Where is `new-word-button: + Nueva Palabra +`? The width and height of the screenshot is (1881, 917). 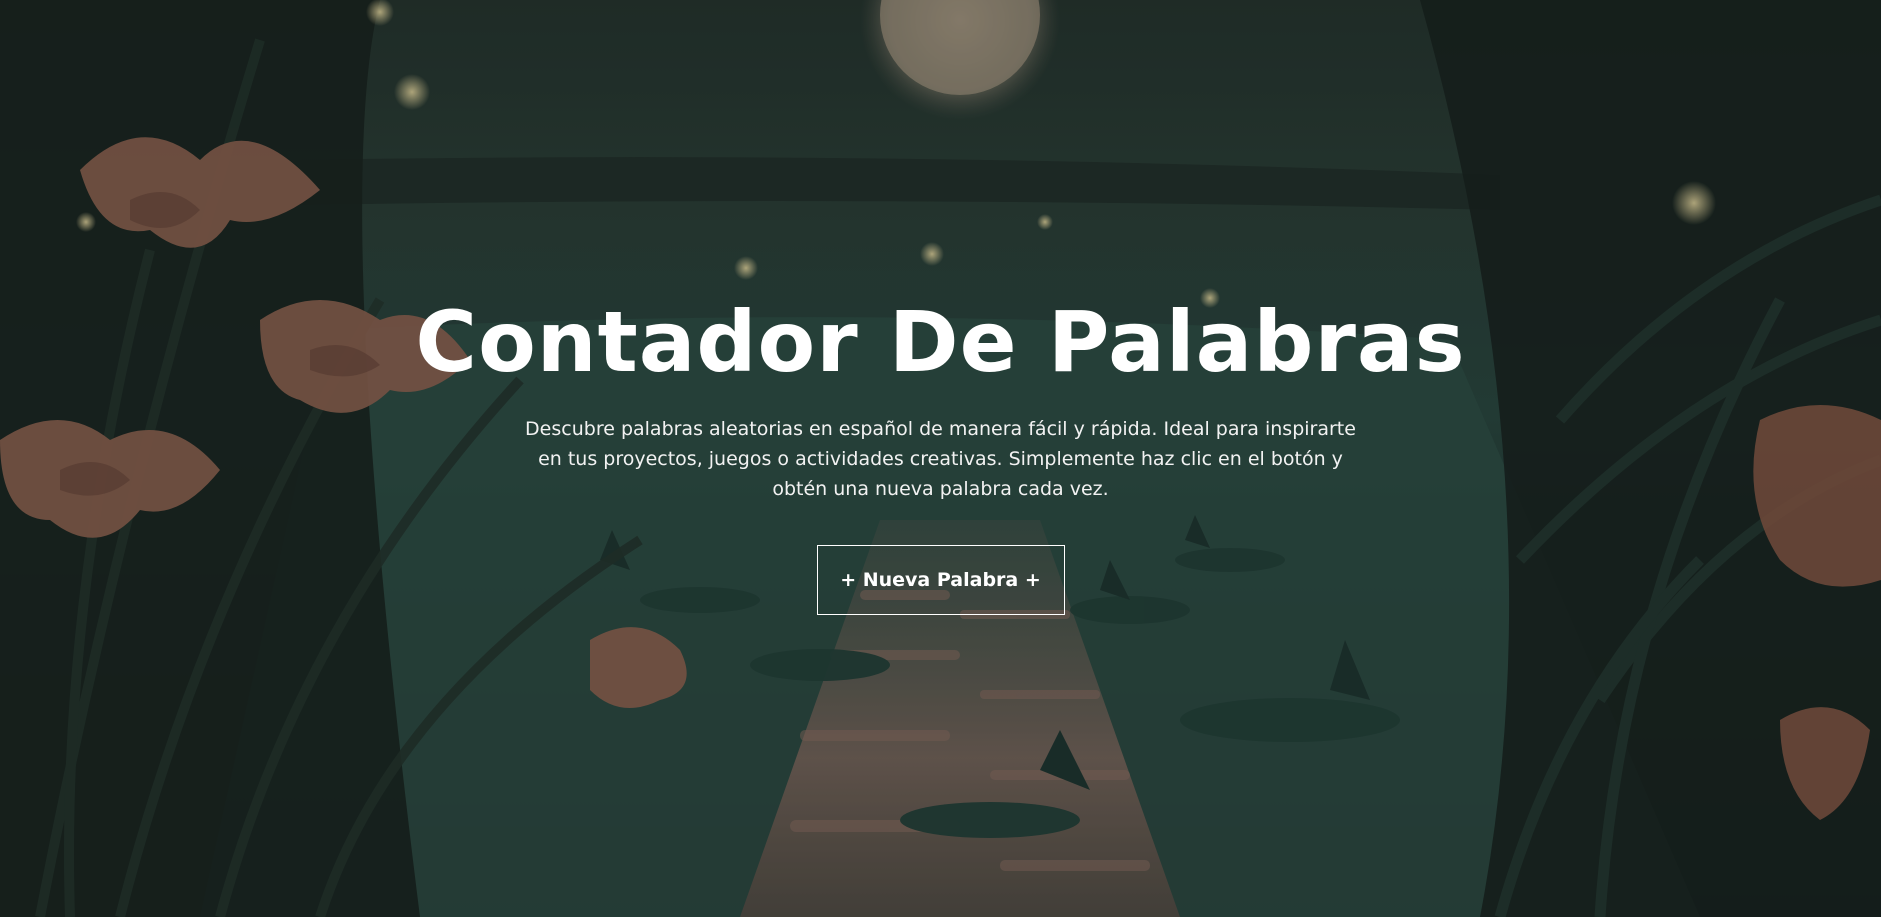 new-word-button: + Nueva Palabra + is located at coordinates (940, 580).